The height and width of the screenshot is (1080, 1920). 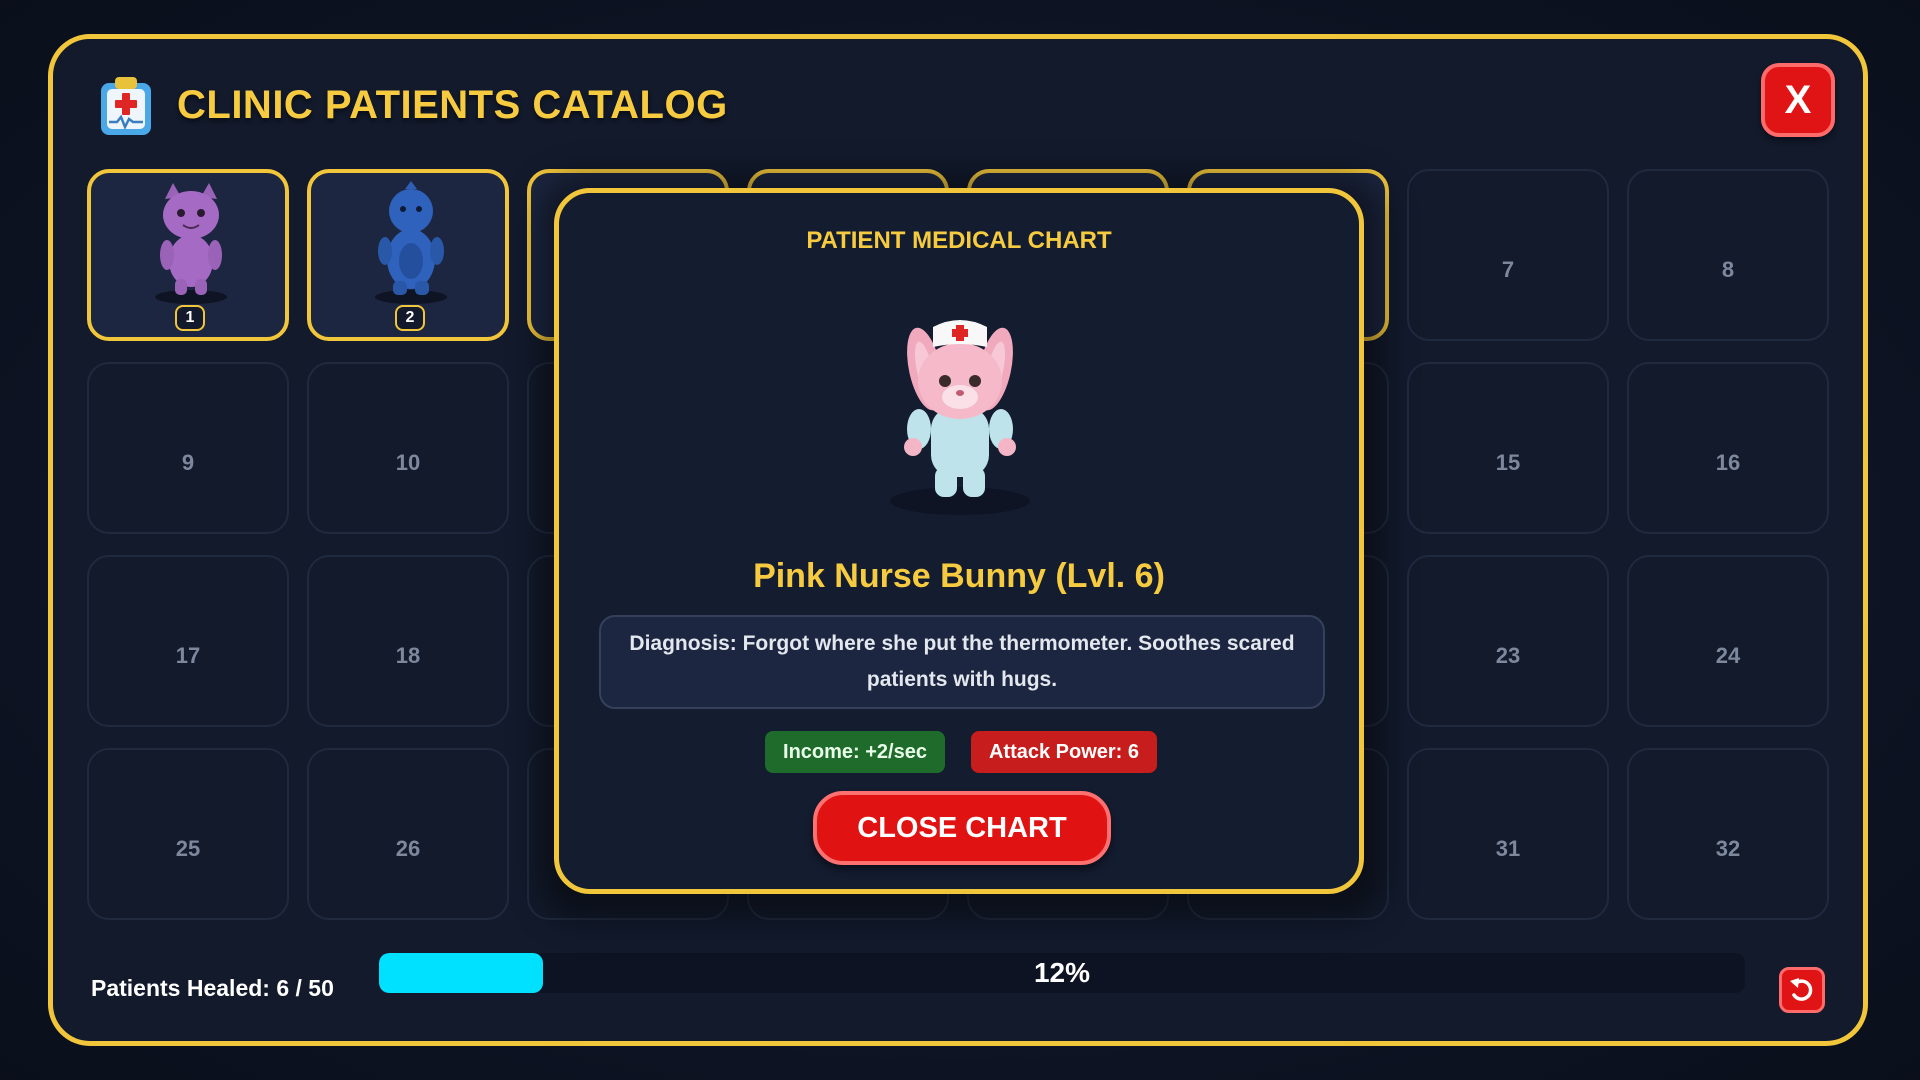 I want to click on purple-cat-plush-icon, so click(x=191, y=243).